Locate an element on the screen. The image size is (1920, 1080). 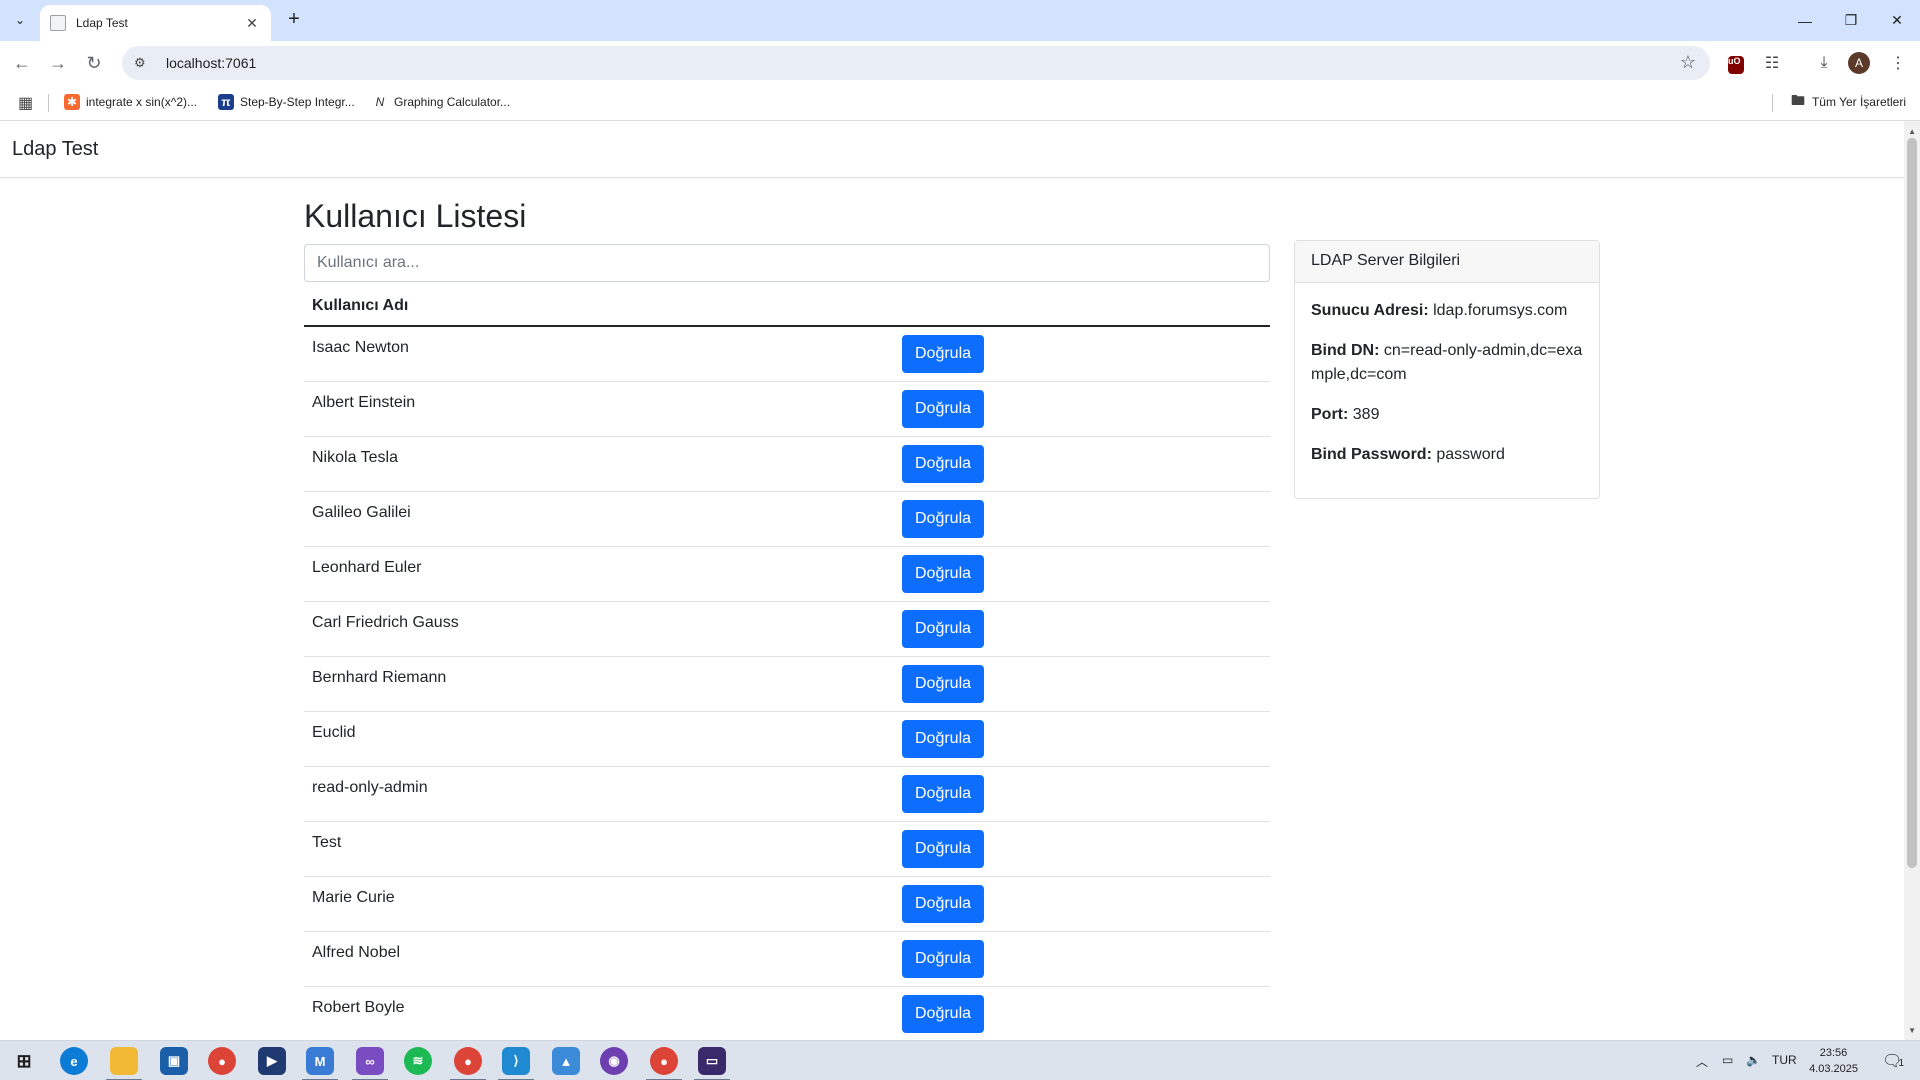
spotify-icon: ≋ is located at coordinates (418, 1061).